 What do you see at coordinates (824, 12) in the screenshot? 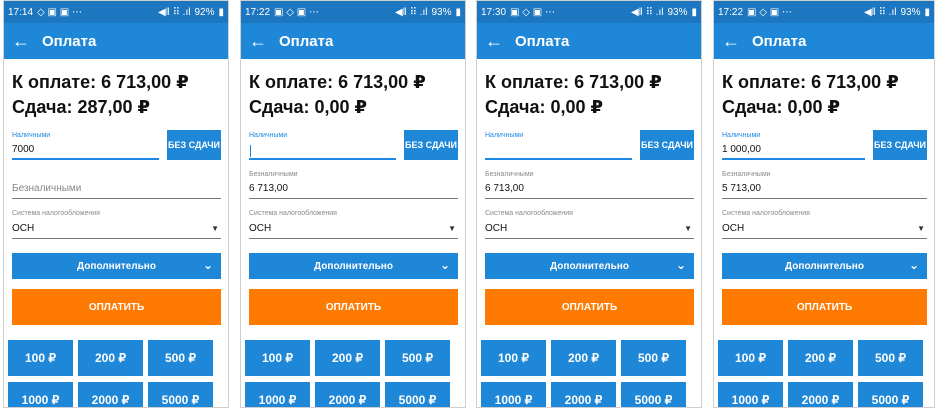
I see `status-bar: 17:22 ▣ ◇ ▣ ⋯ ◀‖ ⠿ .ıl 93% ▮` at bounding box center [824, 12].